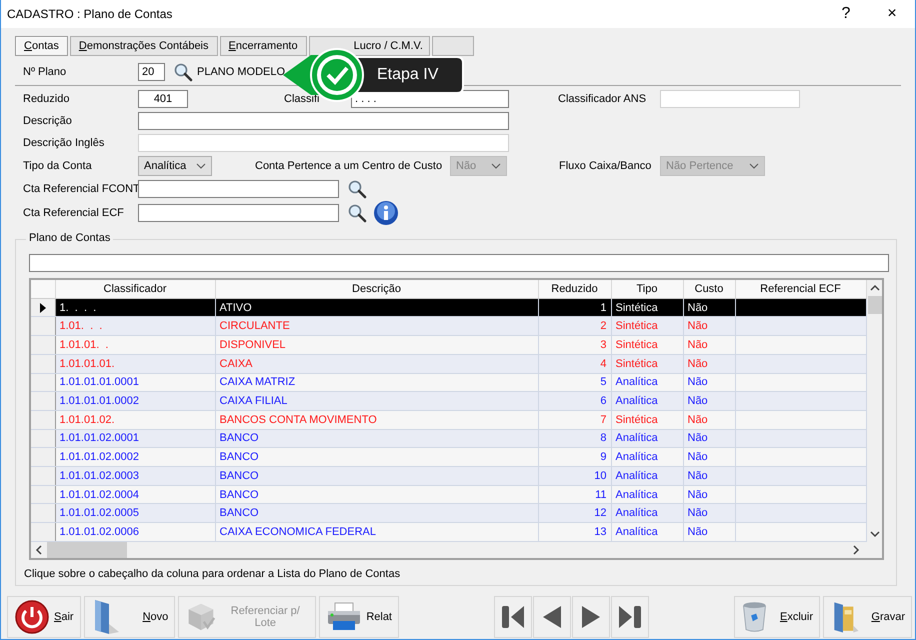 Image resolution: width=916 pixels, height=640 pixels. What do you see at coordinates (386, 213) in the screenshot?
I see `info-icon` at bounding box center [386, 213].